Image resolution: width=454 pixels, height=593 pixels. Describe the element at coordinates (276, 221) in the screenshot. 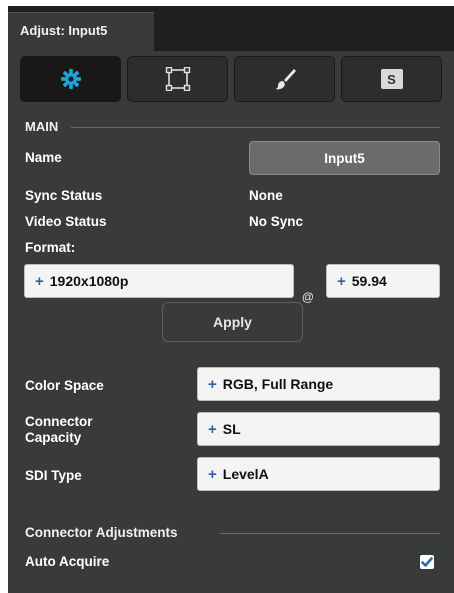

I see `video-status-value: No Sync` at that location.